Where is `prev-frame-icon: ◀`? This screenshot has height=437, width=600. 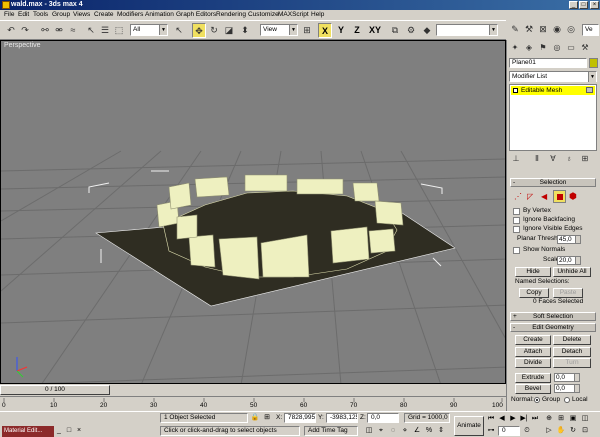 prev-frame-icon: ◀ is located at coordinates (502, 419).